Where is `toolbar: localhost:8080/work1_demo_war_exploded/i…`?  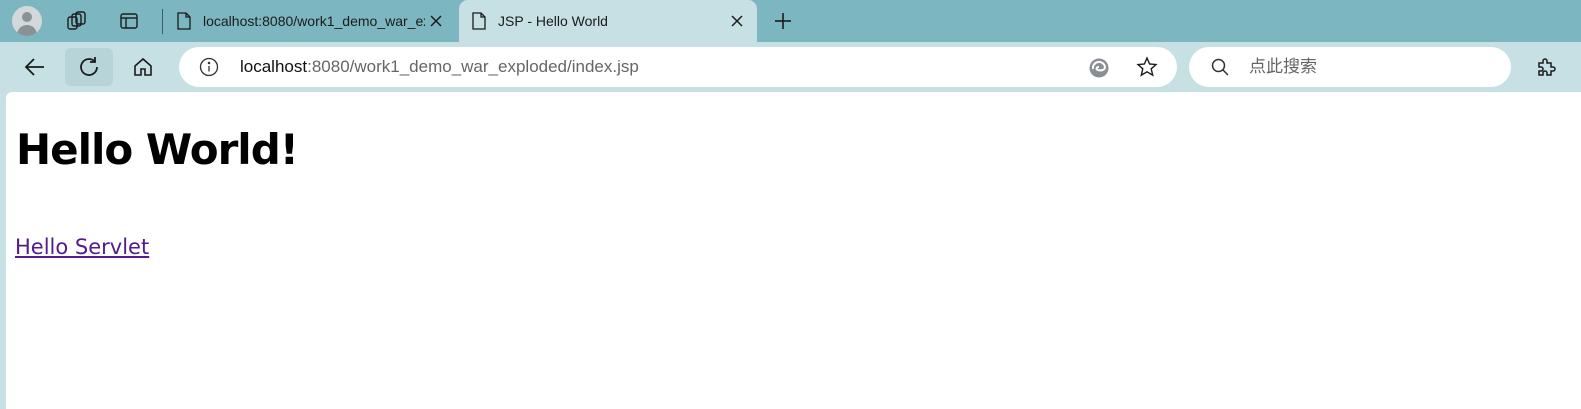 toolbar: localhost:8080/work1_demo_war_exploded/i… is located at coordinates (790, 67).